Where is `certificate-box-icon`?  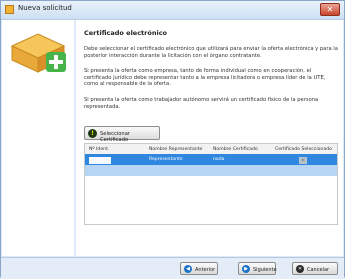
certificate-box-icon is located at coordinates (38, 53).